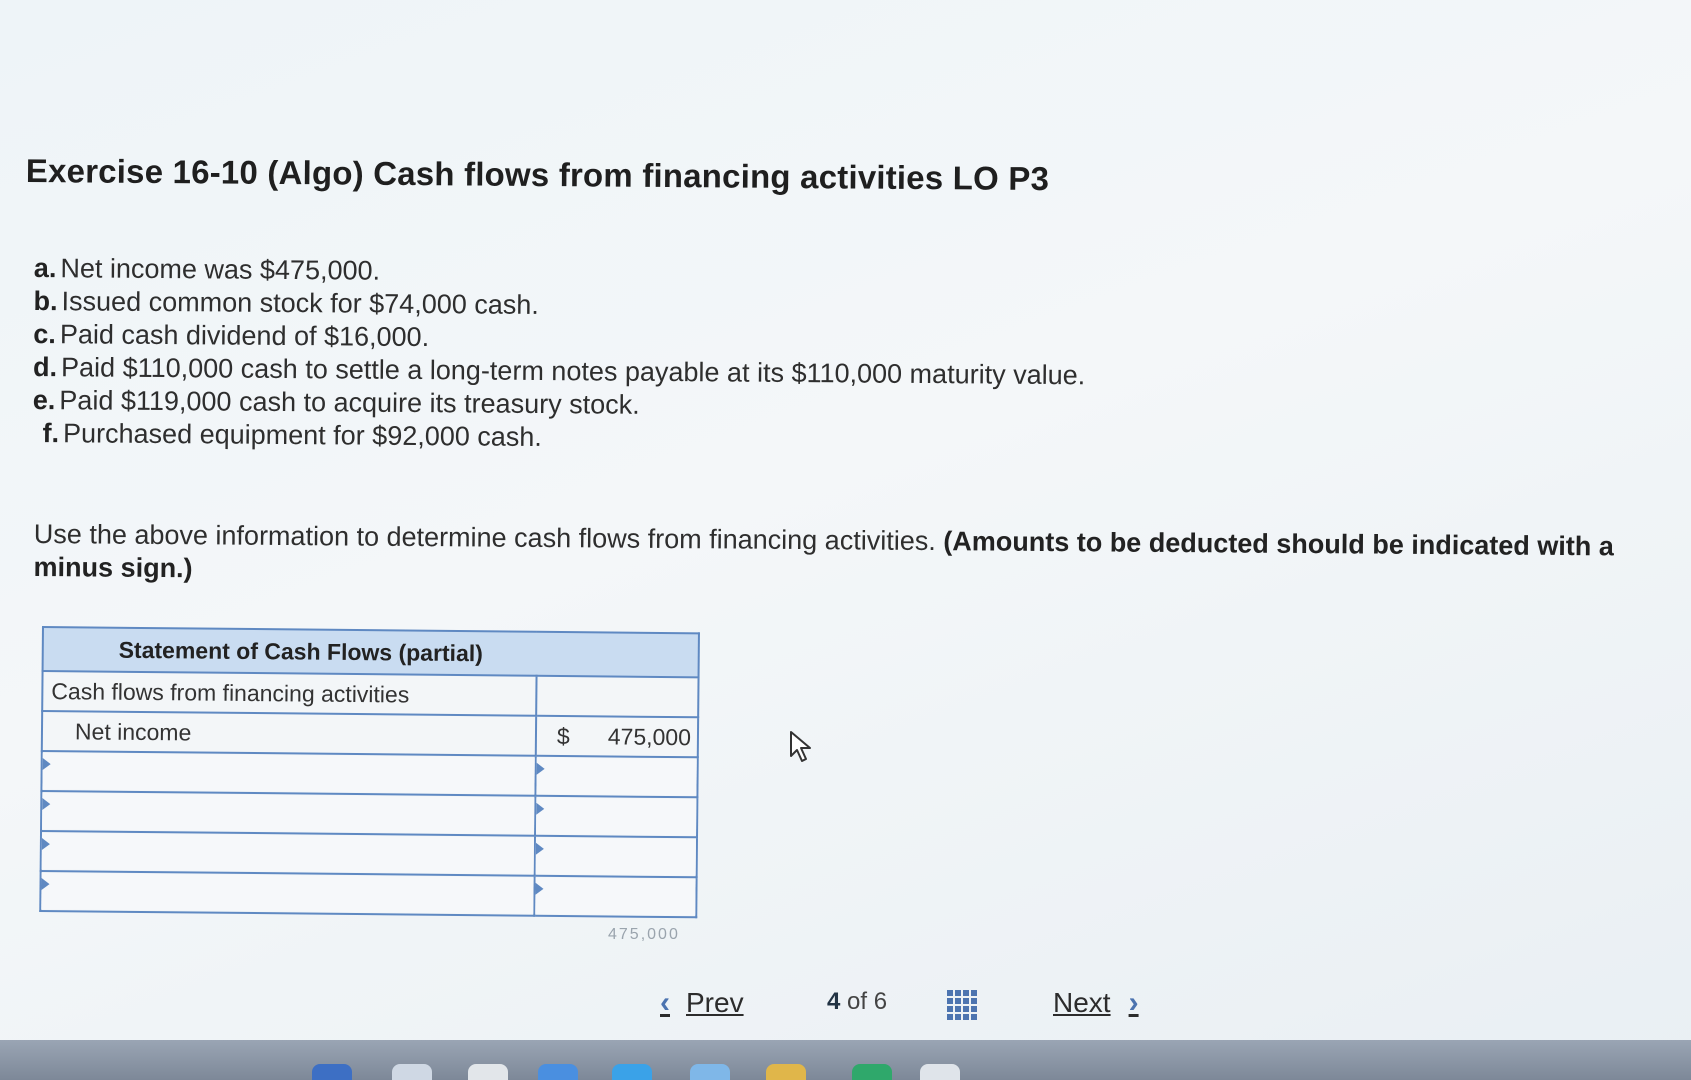 This screenshot has width=1691, height=1080. I want to click on mouse-pointer-icon, so click(800, 746).